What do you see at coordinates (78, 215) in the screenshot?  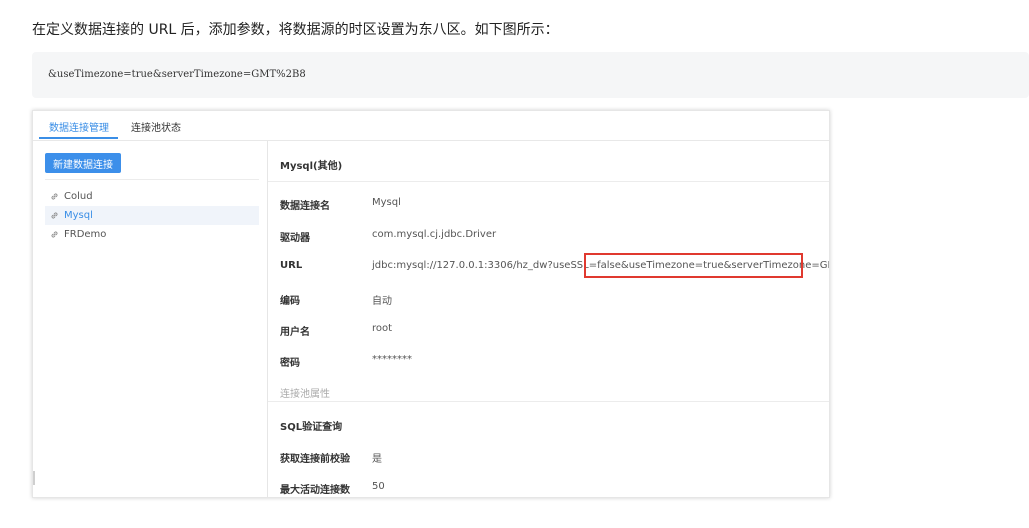 I see `connection-name: Mysql` at bounding box center [78, 215].